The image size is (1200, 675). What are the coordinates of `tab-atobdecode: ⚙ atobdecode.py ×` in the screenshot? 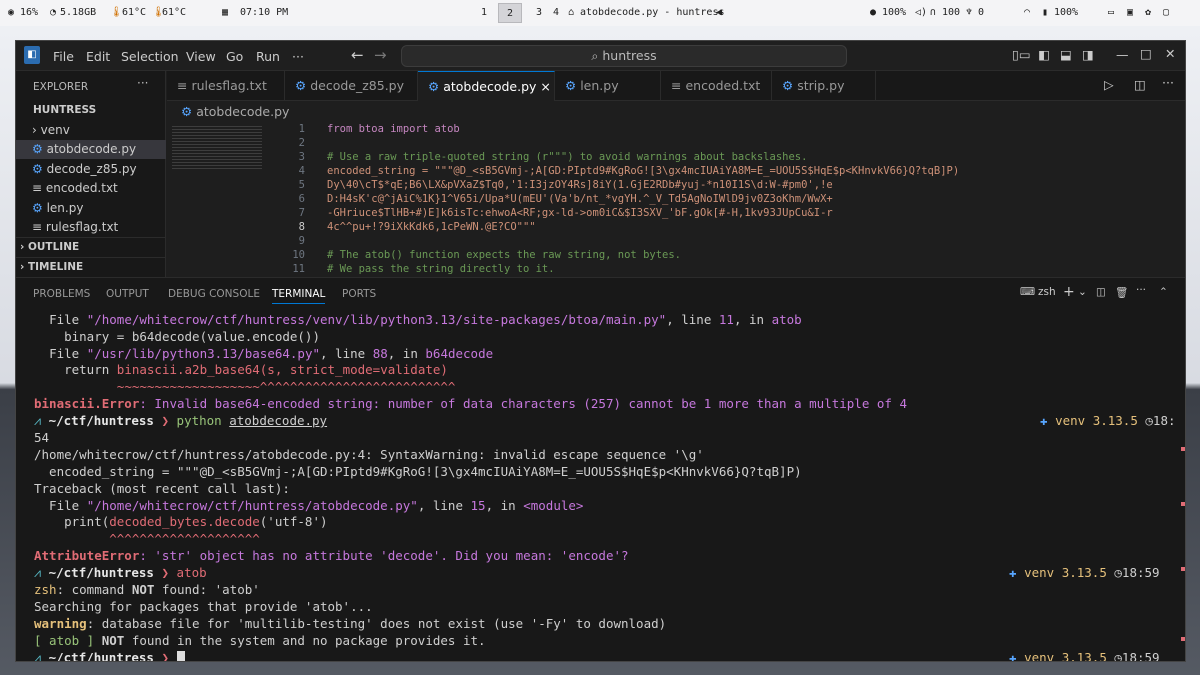 It's located at (486, 86).